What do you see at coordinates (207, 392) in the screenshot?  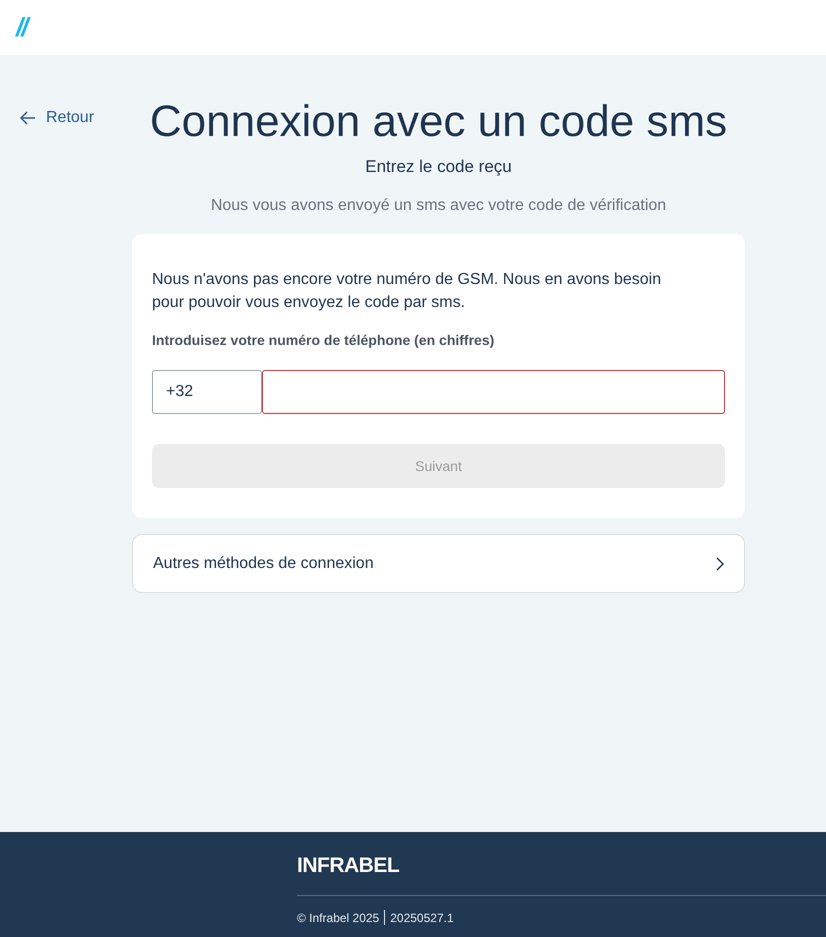 I see `country-code-field: +32` at bounding box center [207, 392].